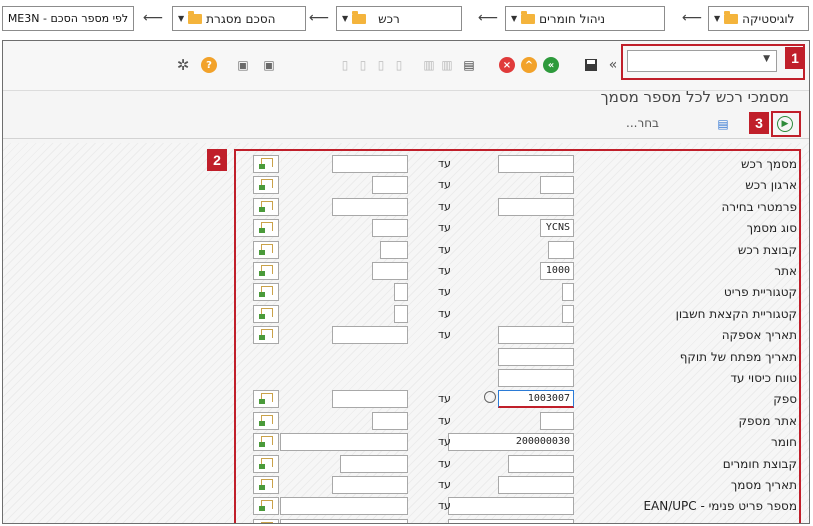 This screenshot has width=813, height=526. What do you see at coordinates (507, 65) in the screenshot?
I see `cancel-icon: ×` at bounding box center [507, 65].